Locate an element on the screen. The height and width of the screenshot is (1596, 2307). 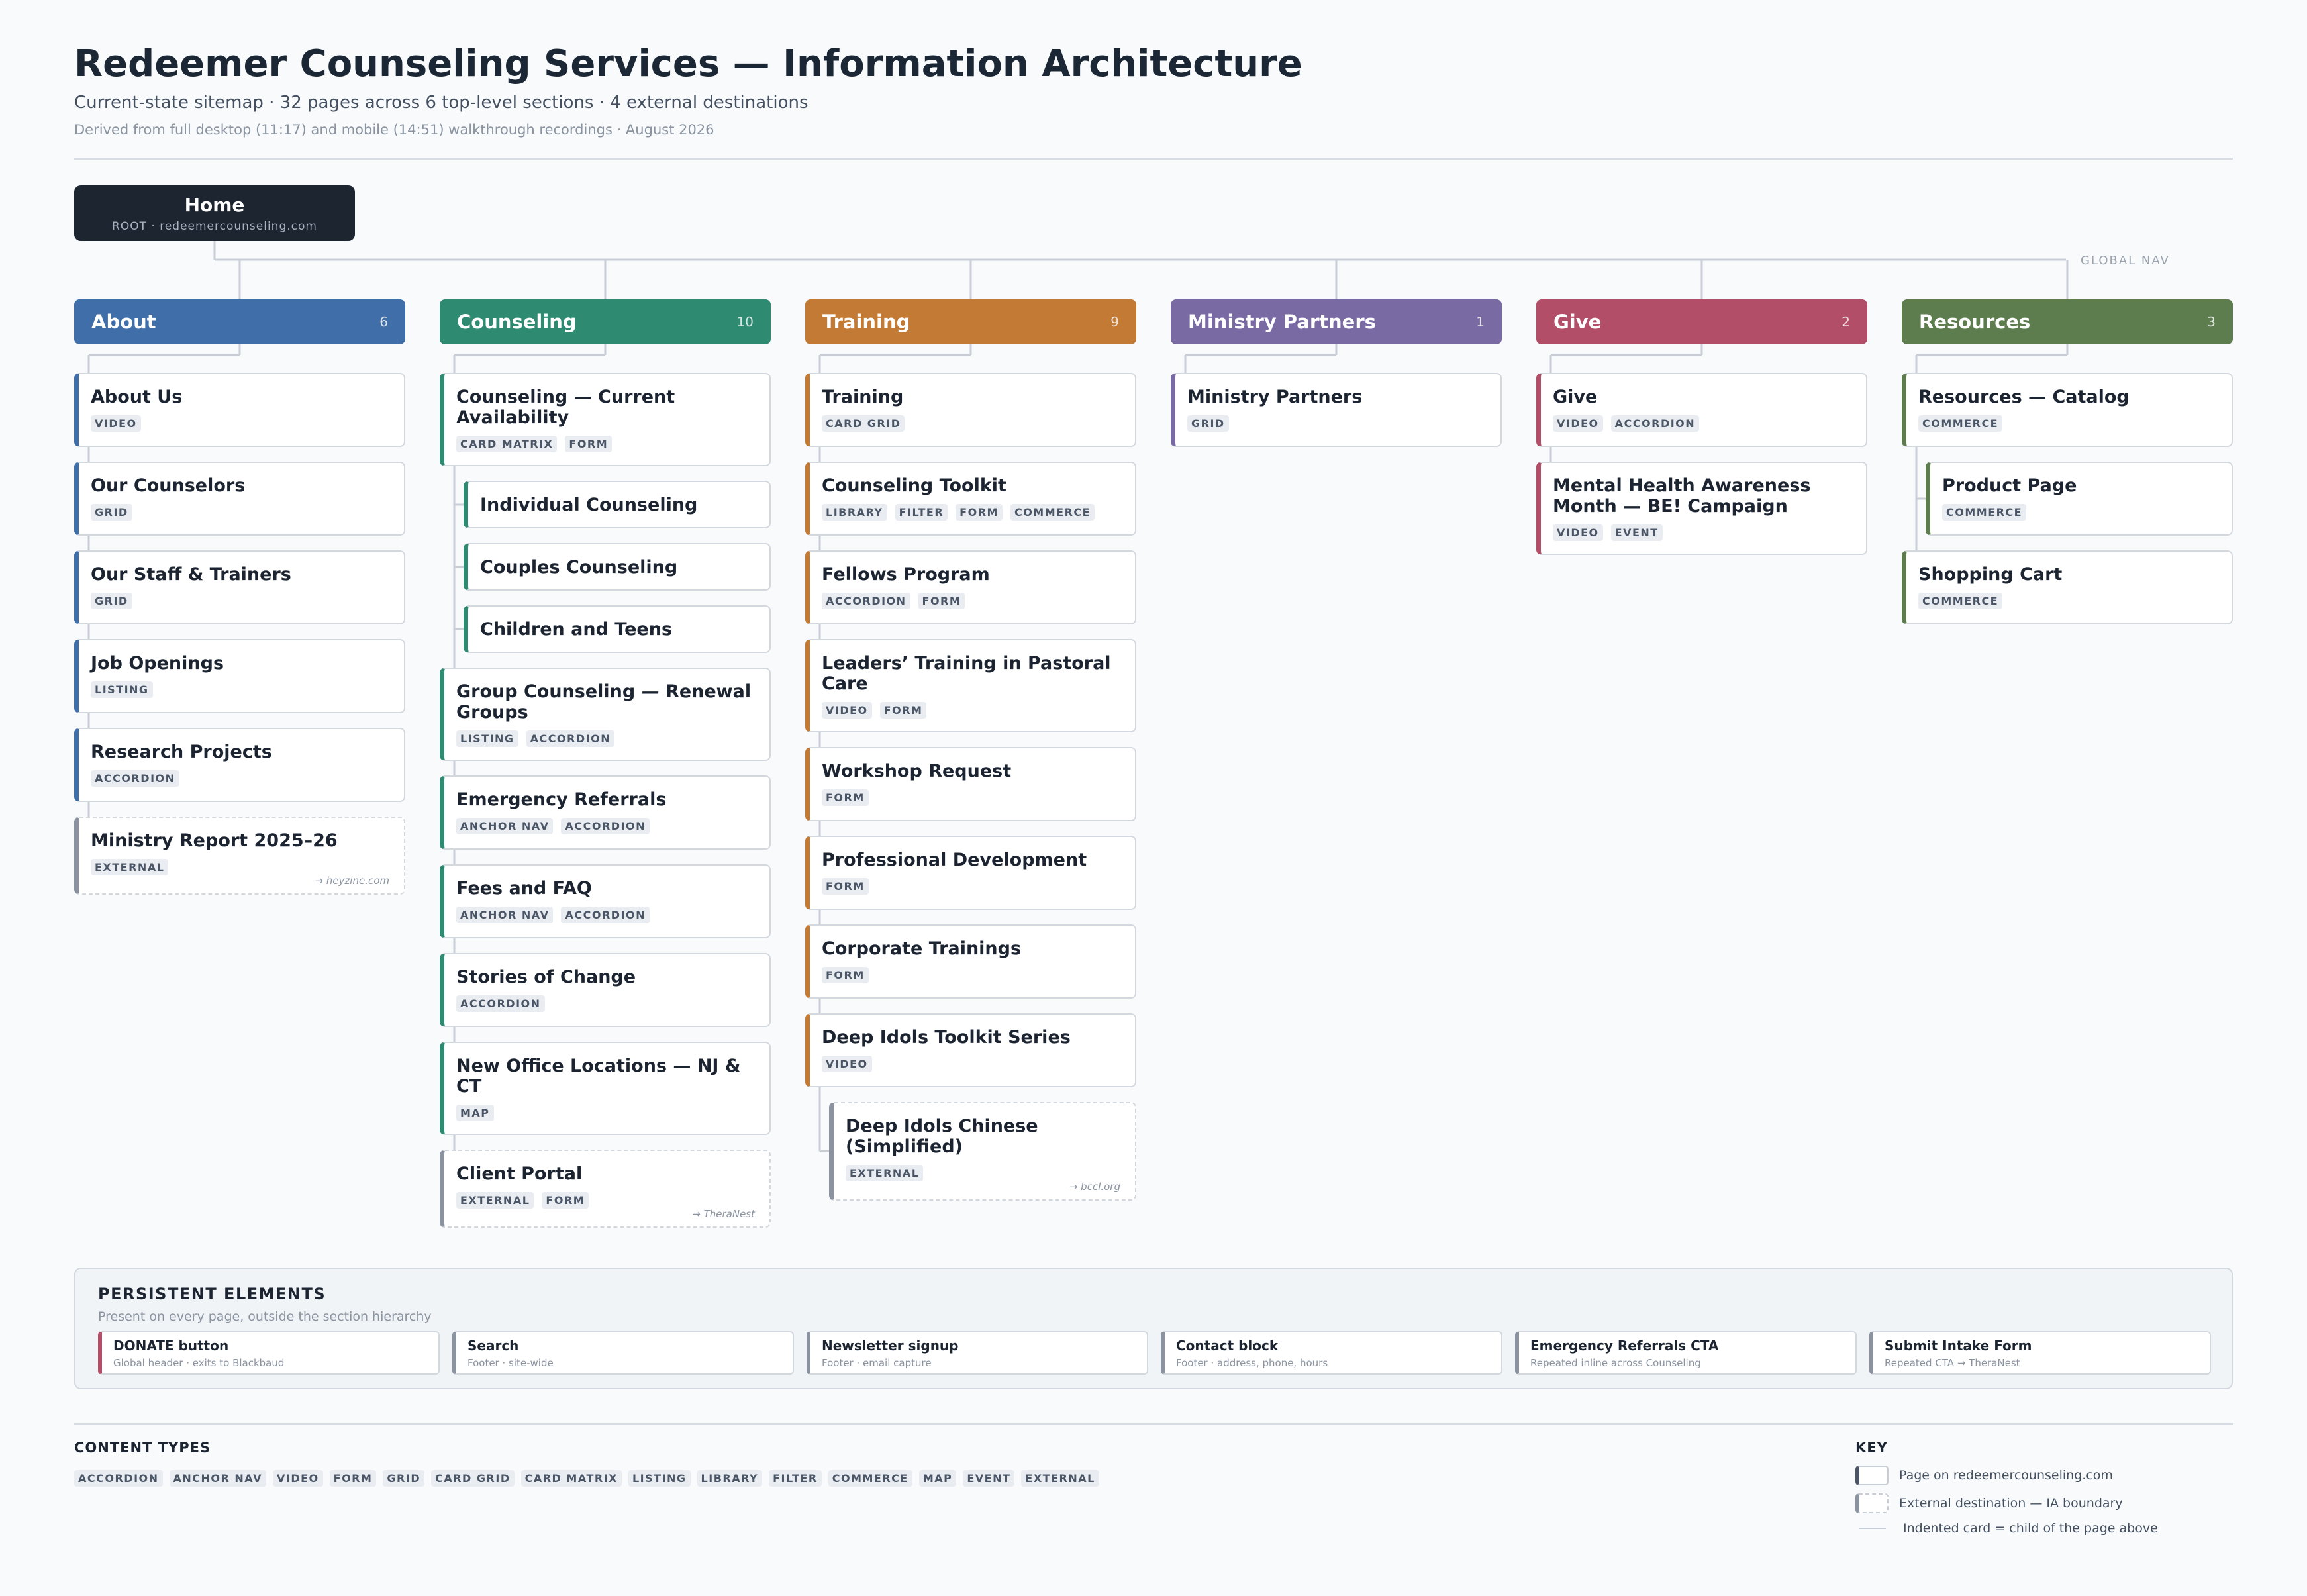
persistent-search: Search Footer · site-wide is located at coordinates (623, 1353).